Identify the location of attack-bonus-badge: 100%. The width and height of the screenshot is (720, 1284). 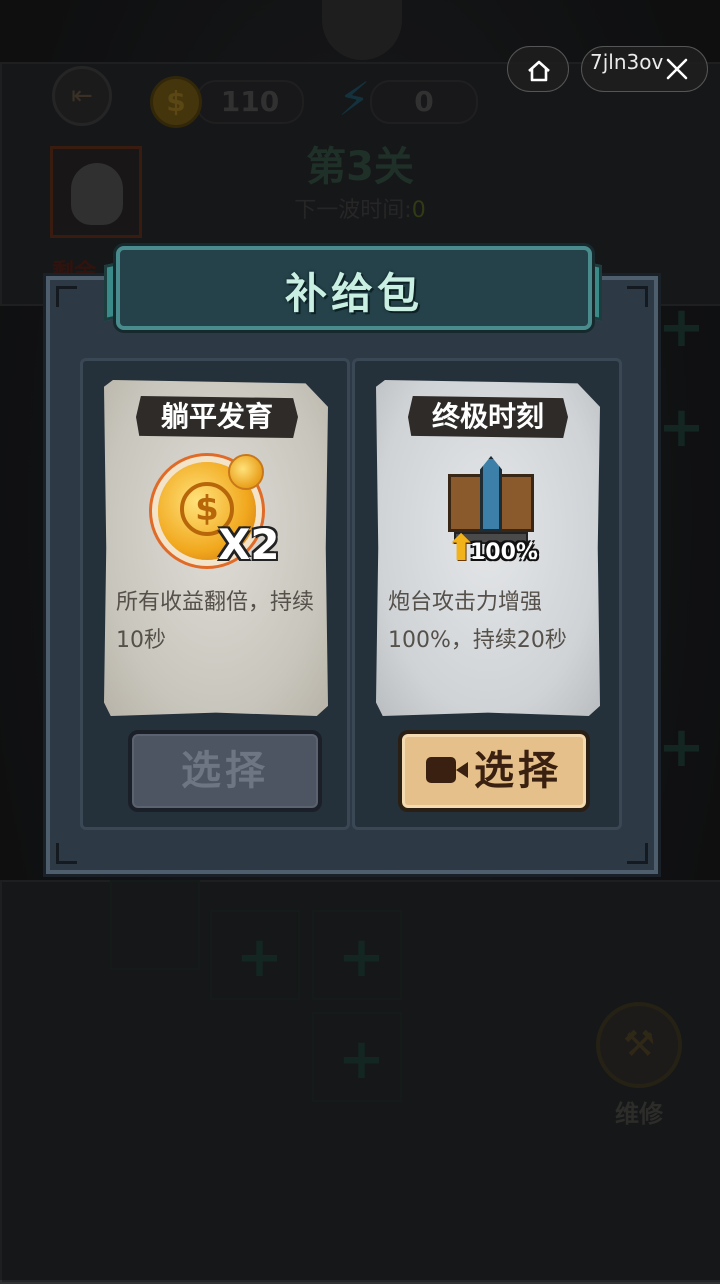
(504, 552).